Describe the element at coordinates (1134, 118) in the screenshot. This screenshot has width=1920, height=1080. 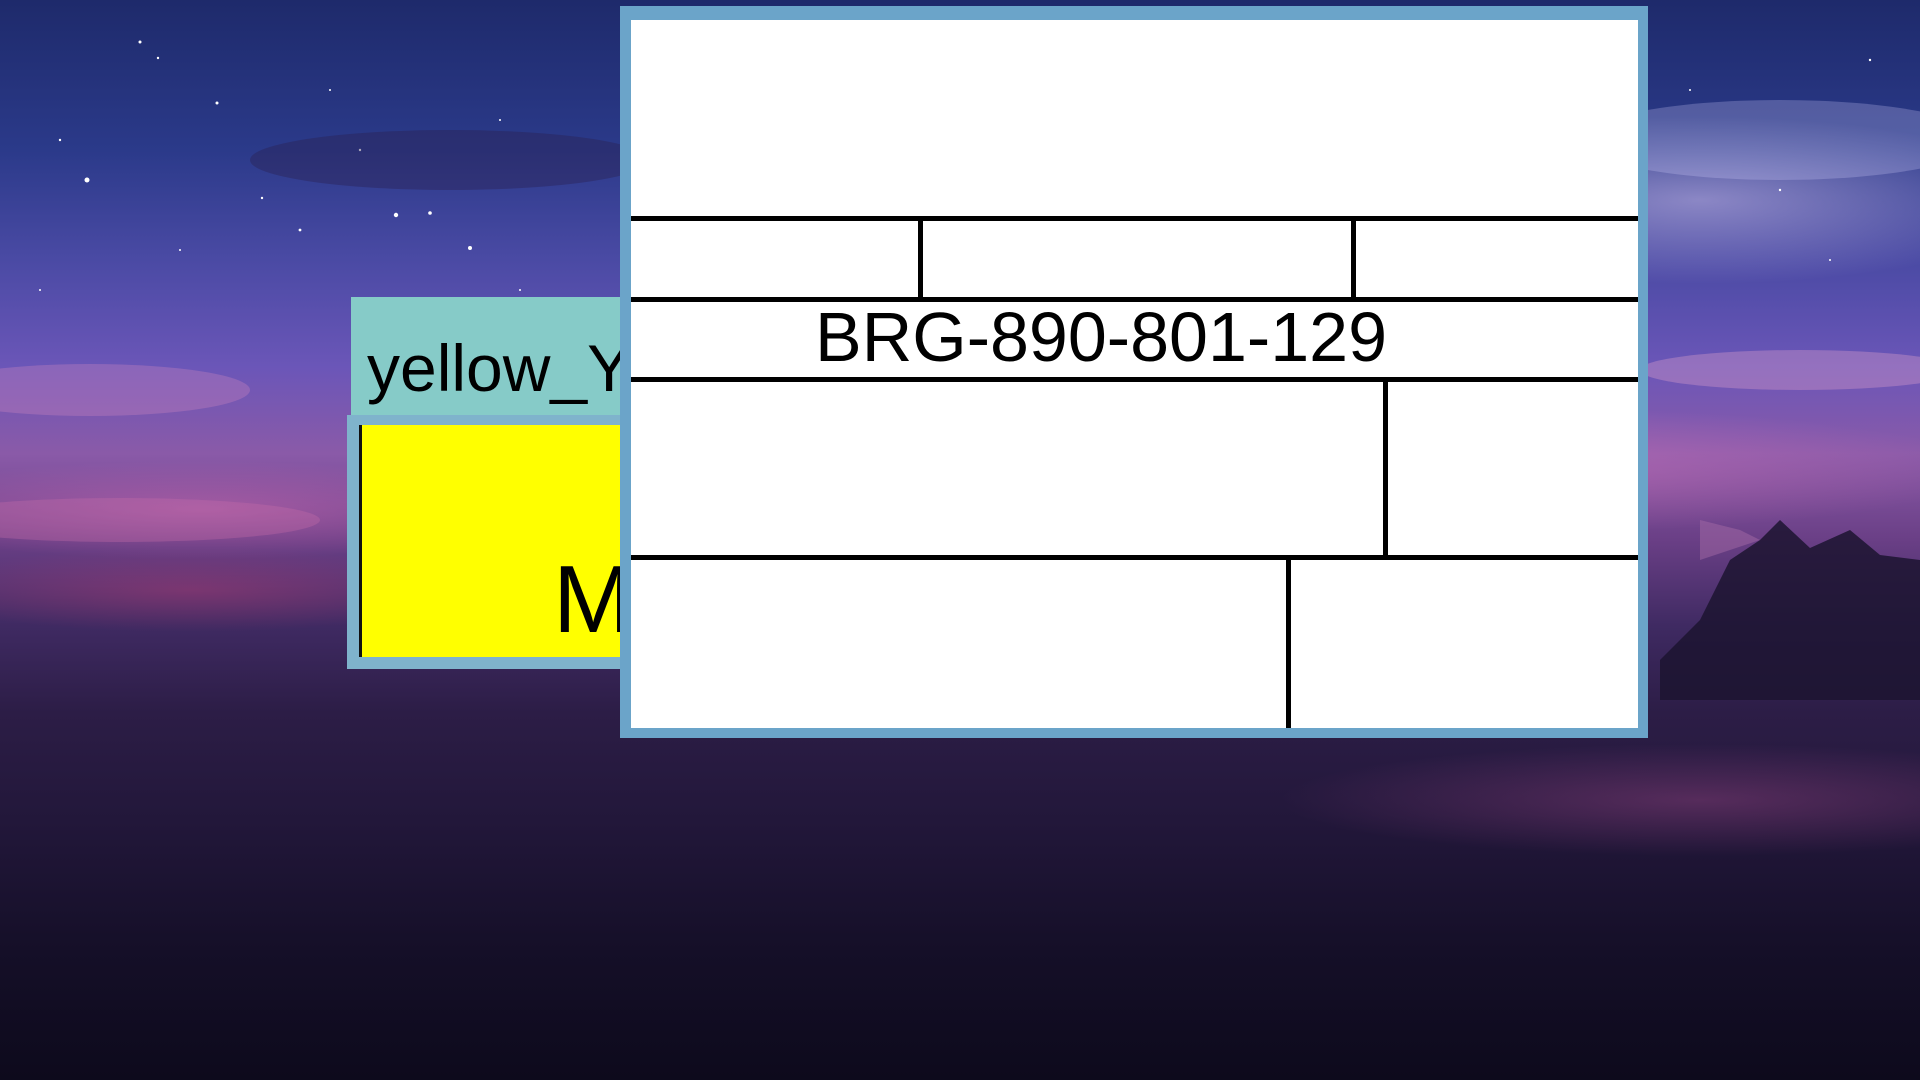
I see `form-cell-header` at that location.